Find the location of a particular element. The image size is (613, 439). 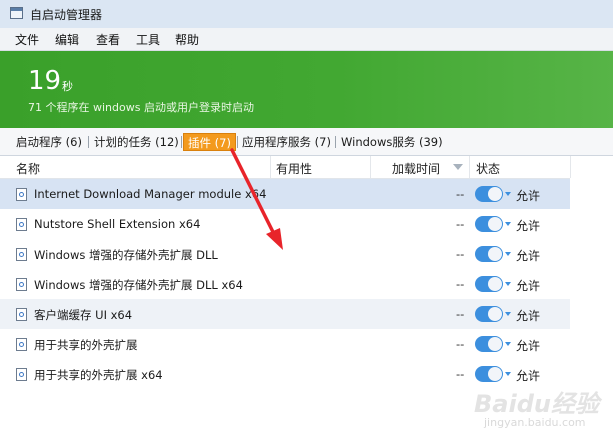

boot-time-seconds: 19 is located at coordinates (45, 81).